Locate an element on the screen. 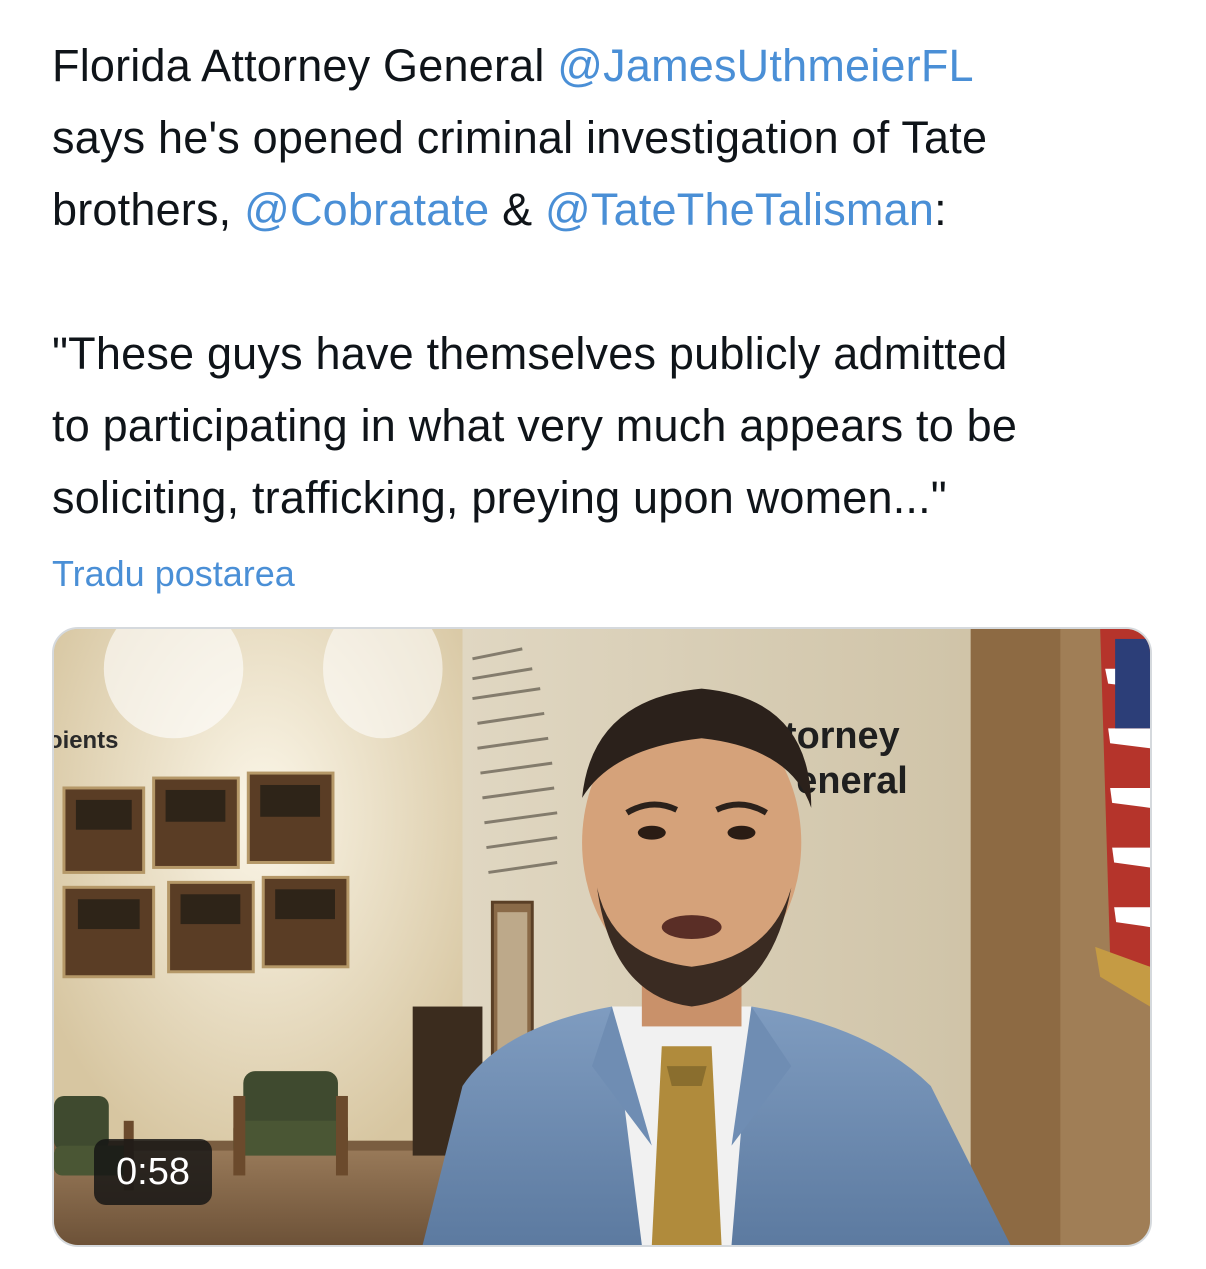  tweet-line: brothers, @Cobratate & @TateTheTalisman: is located at coordinates (607, 210).